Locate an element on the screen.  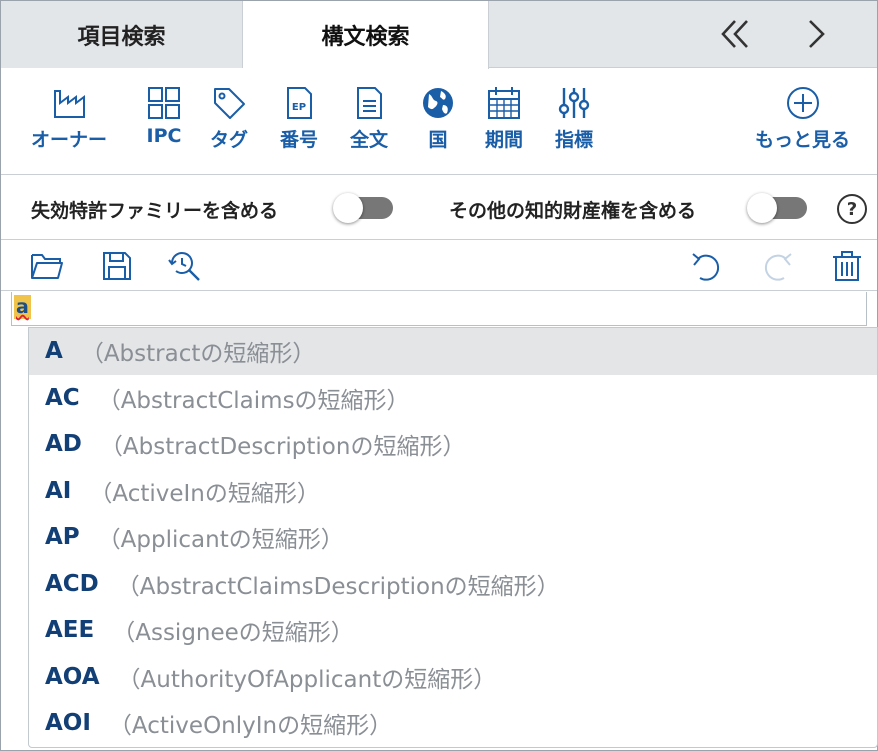
option-toggles: 失効特許ファミリーを含める その他の知的財産権を含める ? is located at coordinates (439, 208).